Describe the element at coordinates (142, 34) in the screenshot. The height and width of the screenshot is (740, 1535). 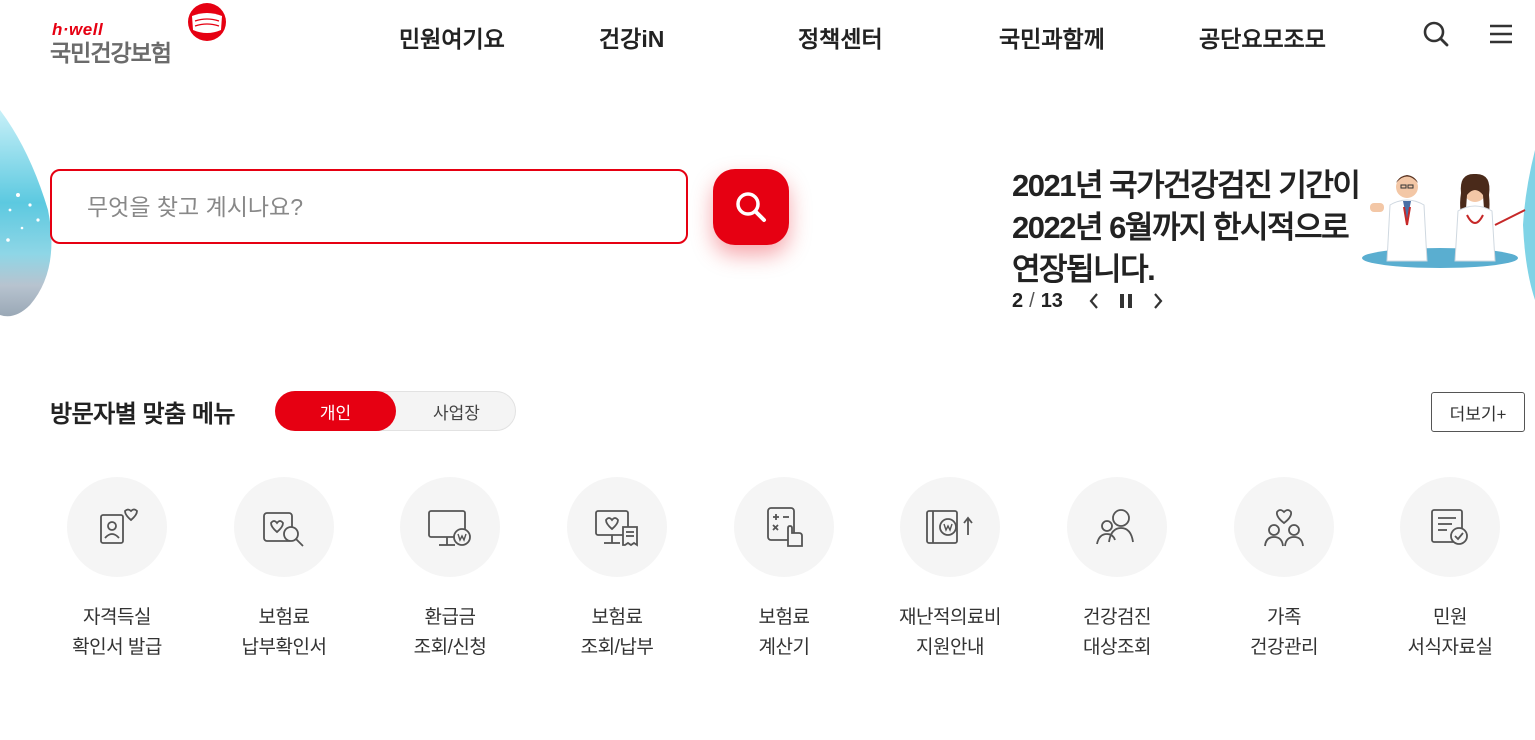
I see `site-logo: h·well 국민건강보험` at that location.